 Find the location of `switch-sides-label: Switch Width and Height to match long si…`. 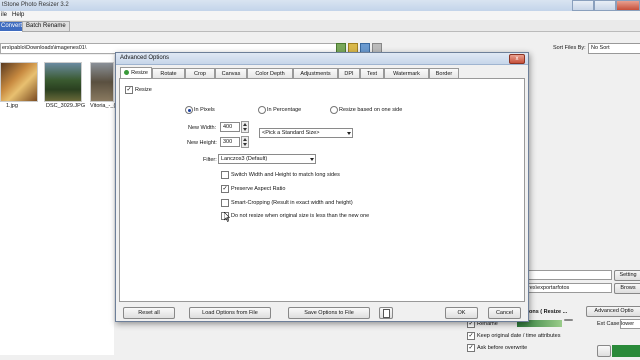

switch-sides-label: Switch Width and Height to match long si… is located at coordinates (285, 175).